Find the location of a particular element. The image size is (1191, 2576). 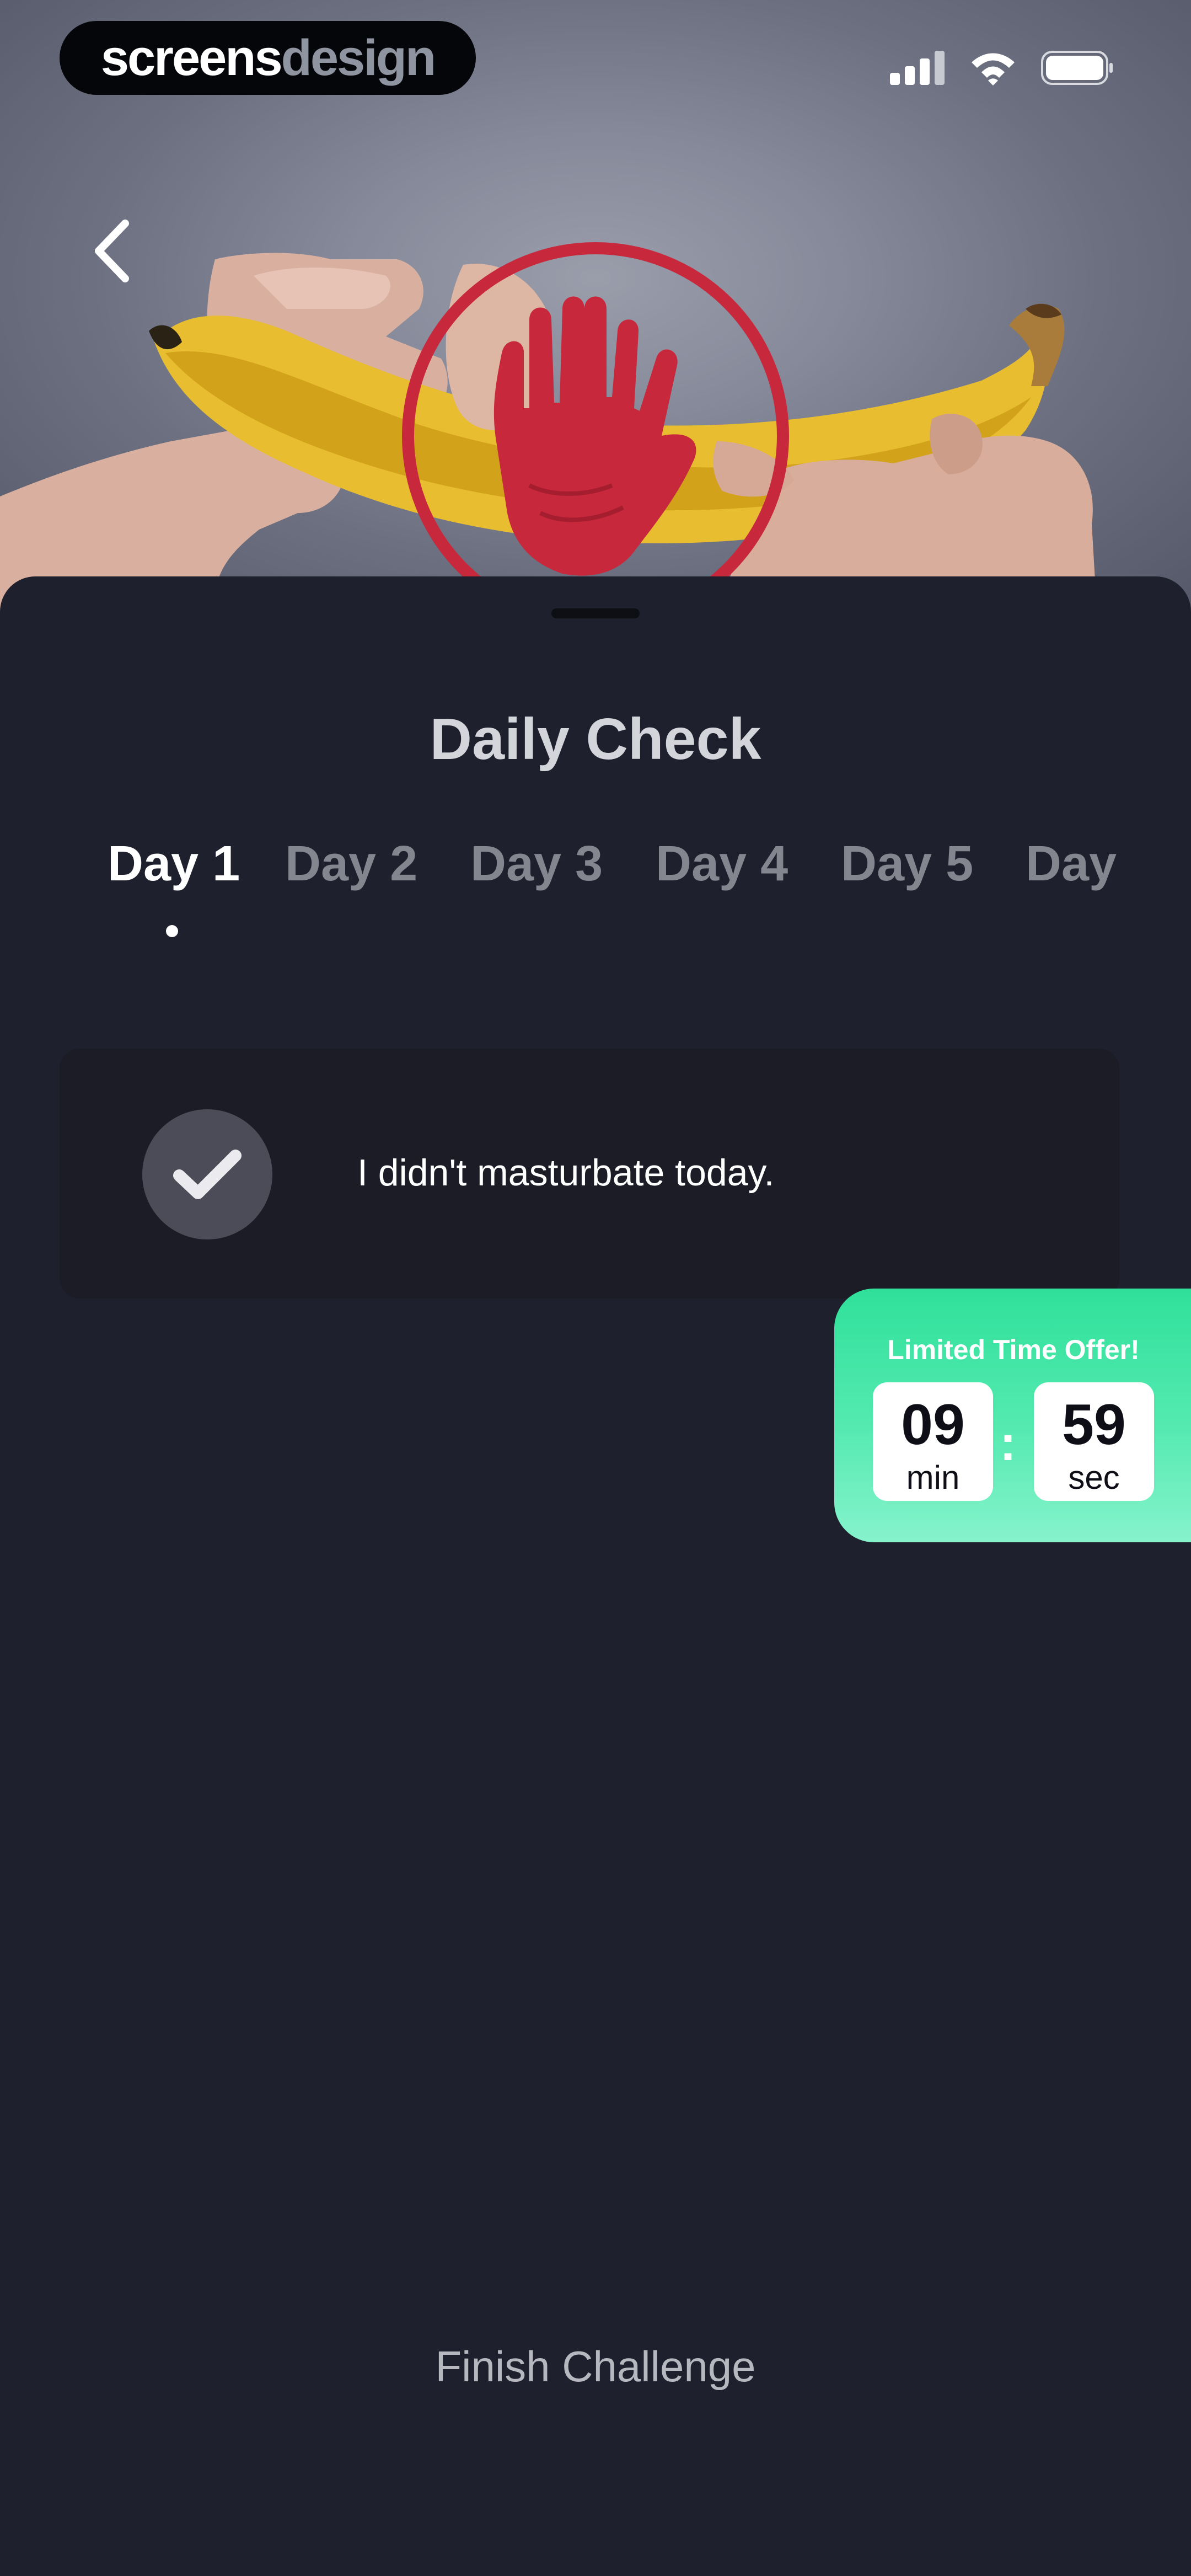

brand-logo-part1: screens is located at coordinates (191, 57).